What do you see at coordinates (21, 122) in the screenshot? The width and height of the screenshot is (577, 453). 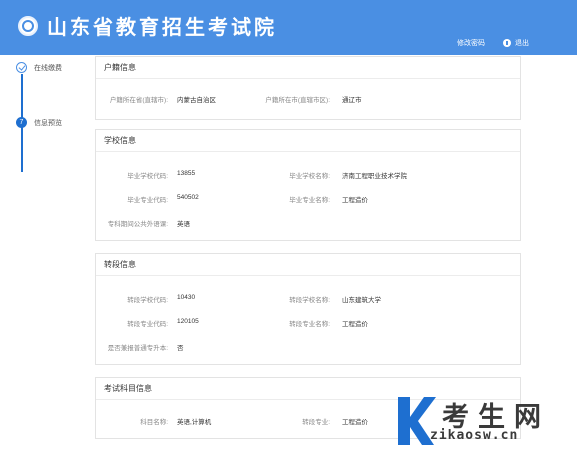 I see `step-number-badge: 7` at bounding box center [21, 122].